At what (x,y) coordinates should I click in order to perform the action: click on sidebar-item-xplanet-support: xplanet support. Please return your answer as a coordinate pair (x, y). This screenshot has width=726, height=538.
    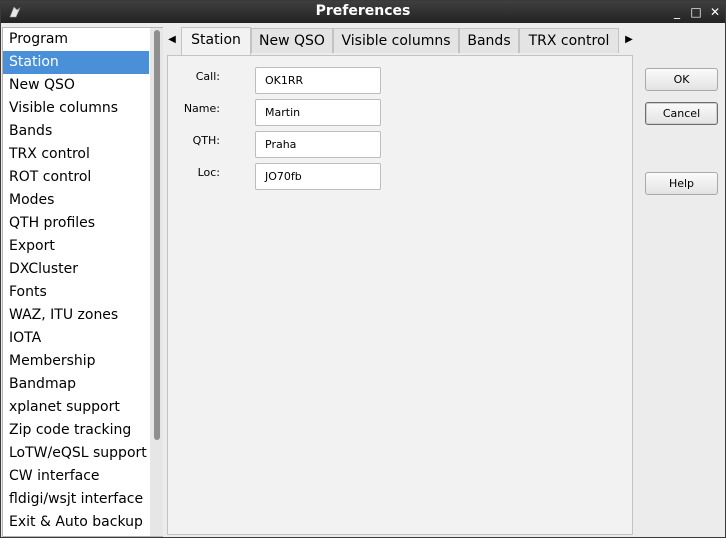
    Looking at the image, I should click on (76, 407).